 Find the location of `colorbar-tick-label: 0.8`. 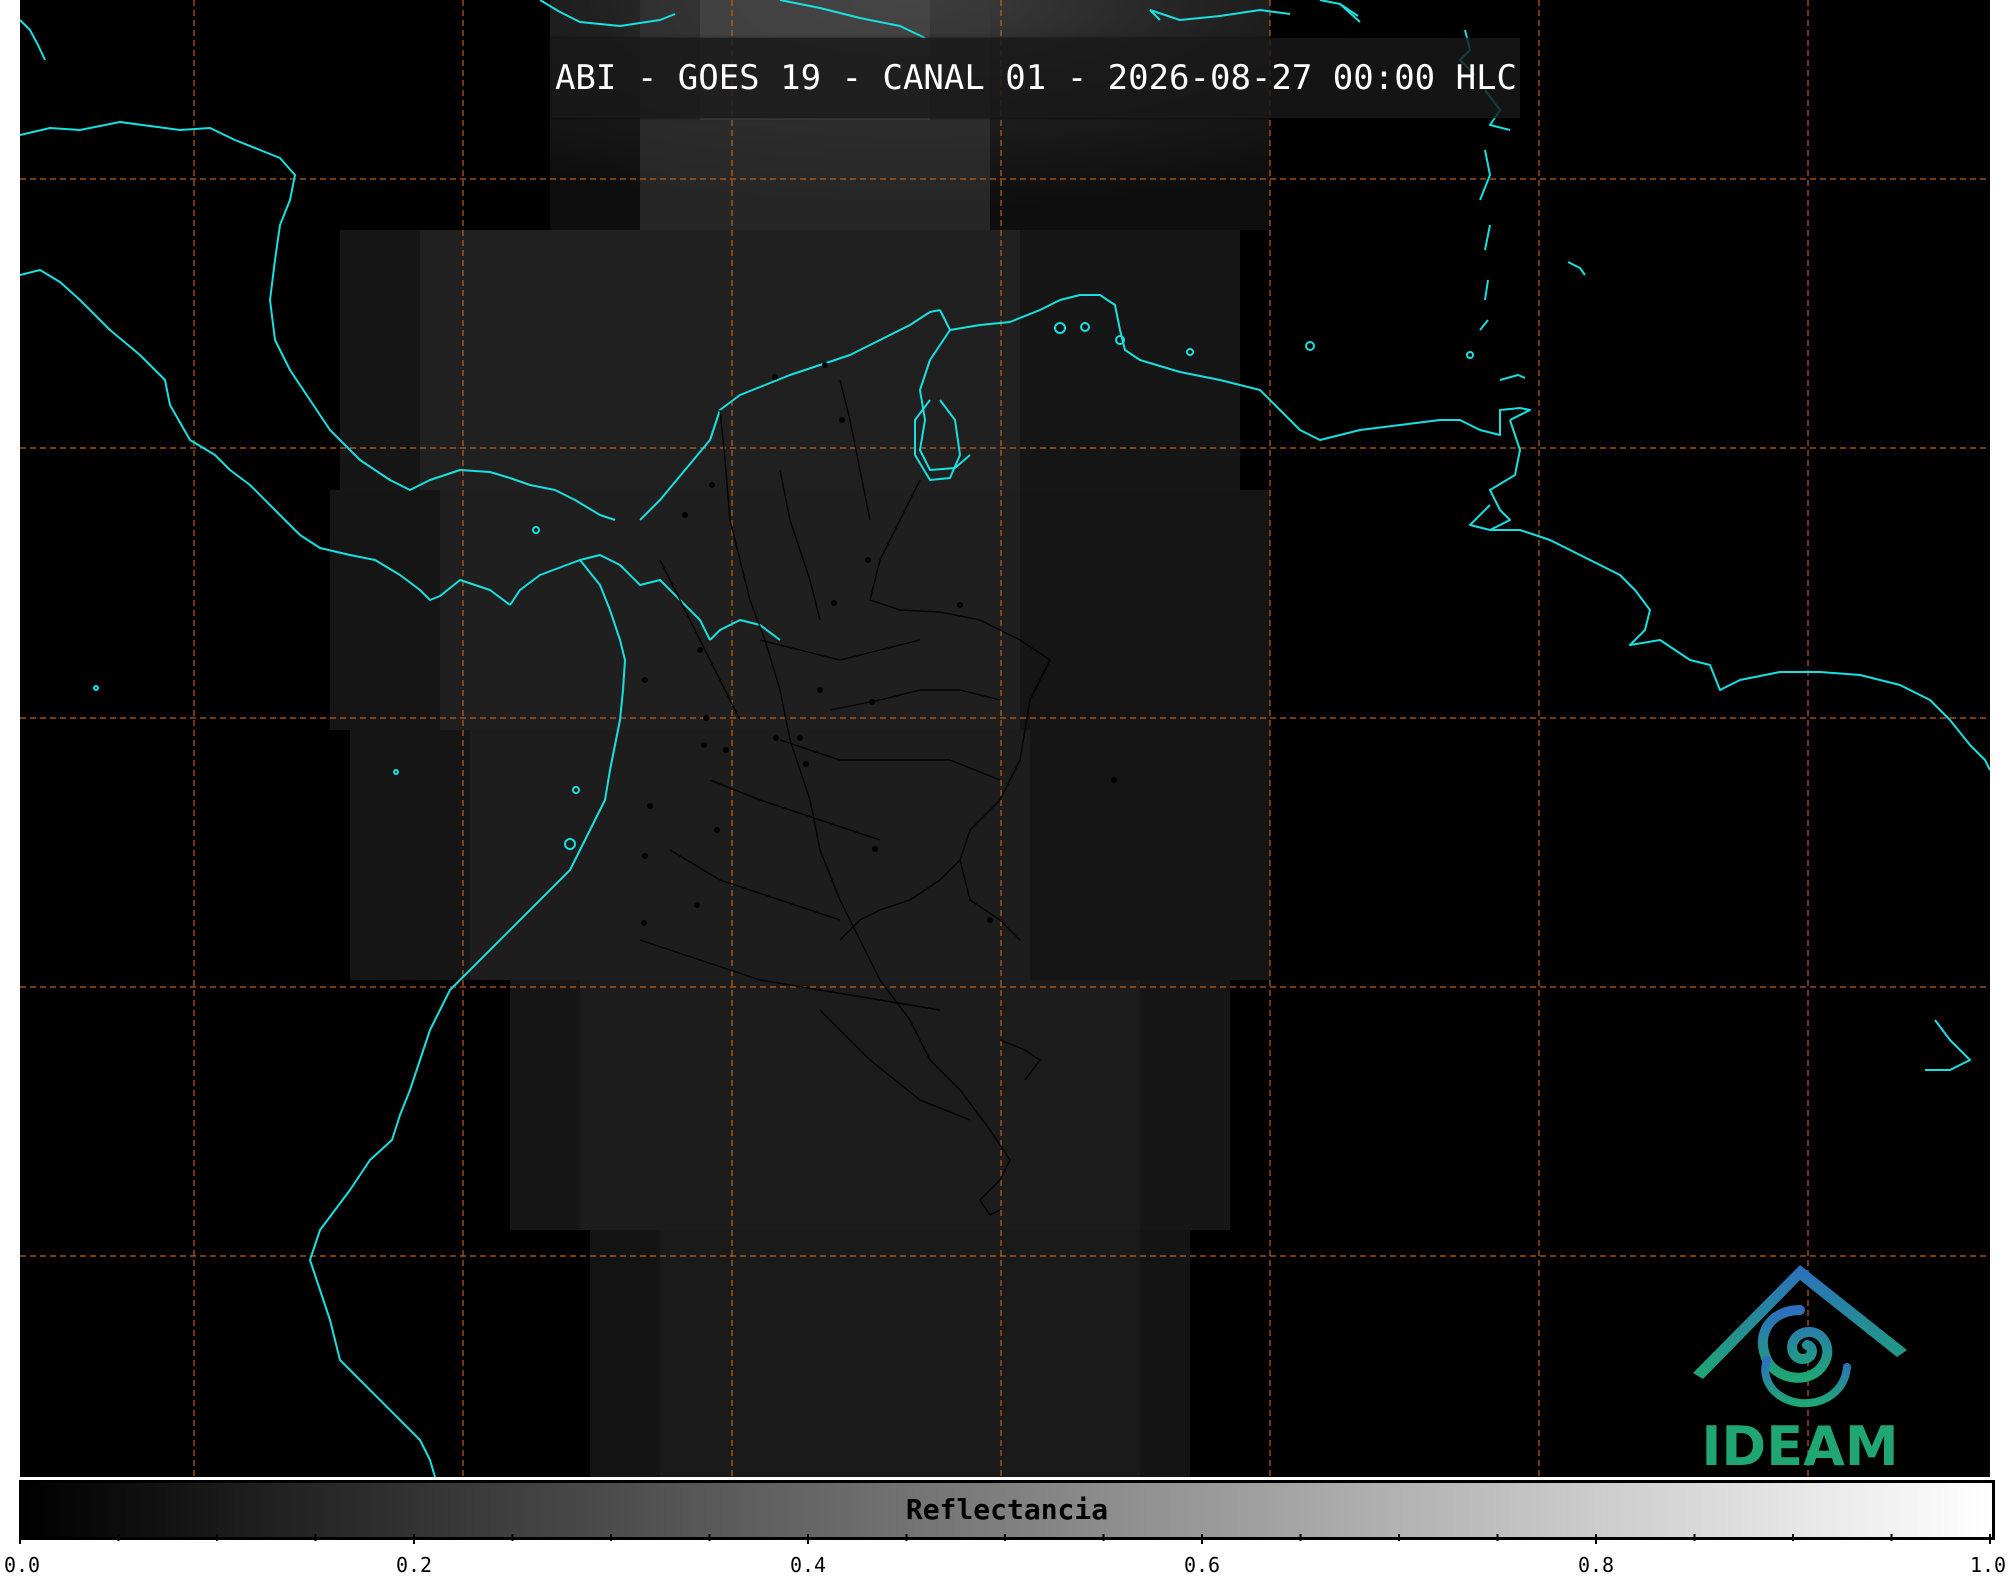

colorbar-tick-label: 0.8 is located at coordinates (1596, 1565).